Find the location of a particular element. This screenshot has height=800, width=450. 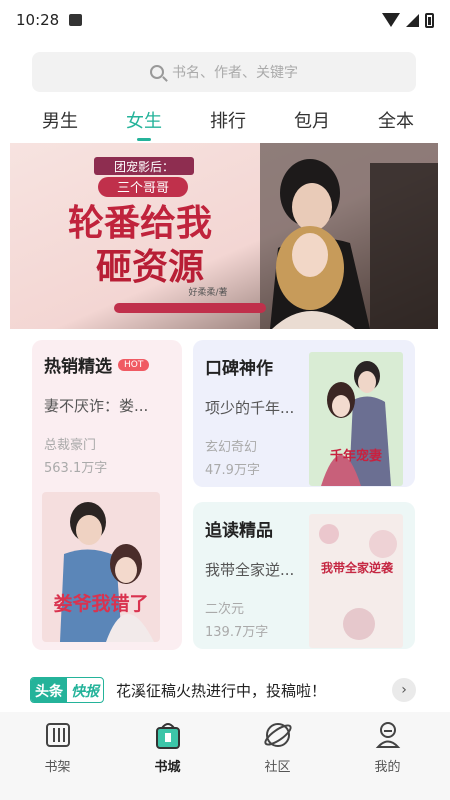

battery-icon is located at coordinates (429, 20).